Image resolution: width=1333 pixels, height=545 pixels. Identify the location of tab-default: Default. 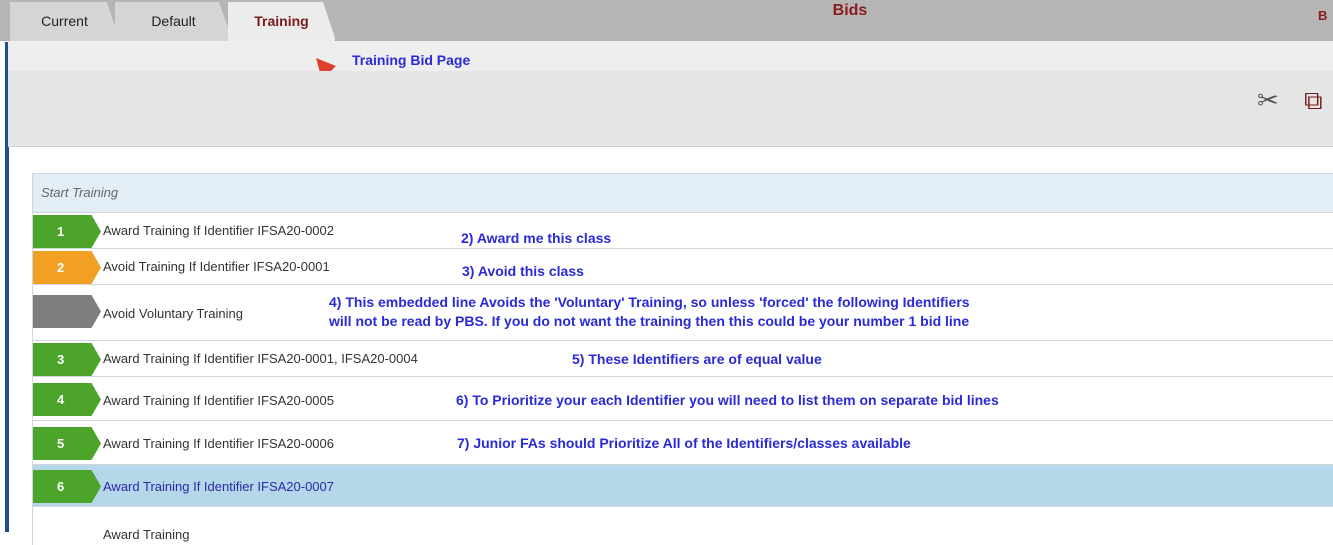
(174, 21).